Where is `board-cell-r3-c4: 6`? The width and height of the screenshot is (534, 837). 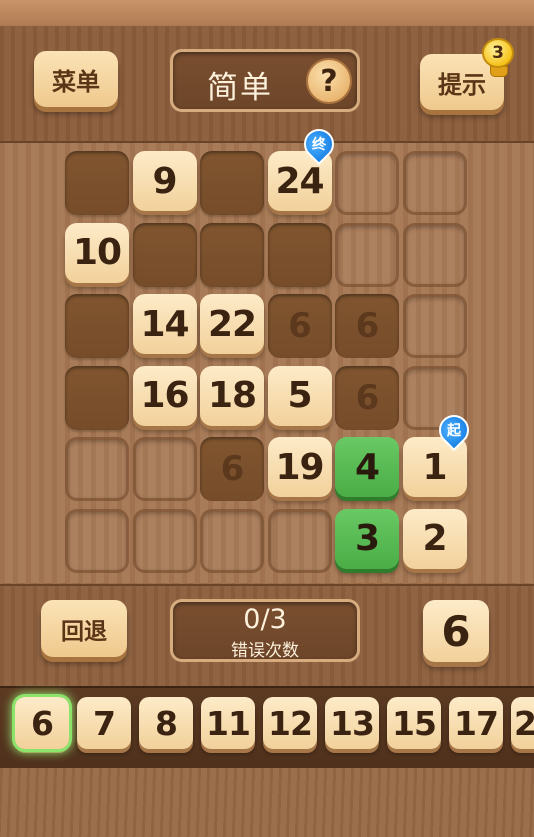 board-cell-r3-c4: 6 is located at coordinates (367, 397).